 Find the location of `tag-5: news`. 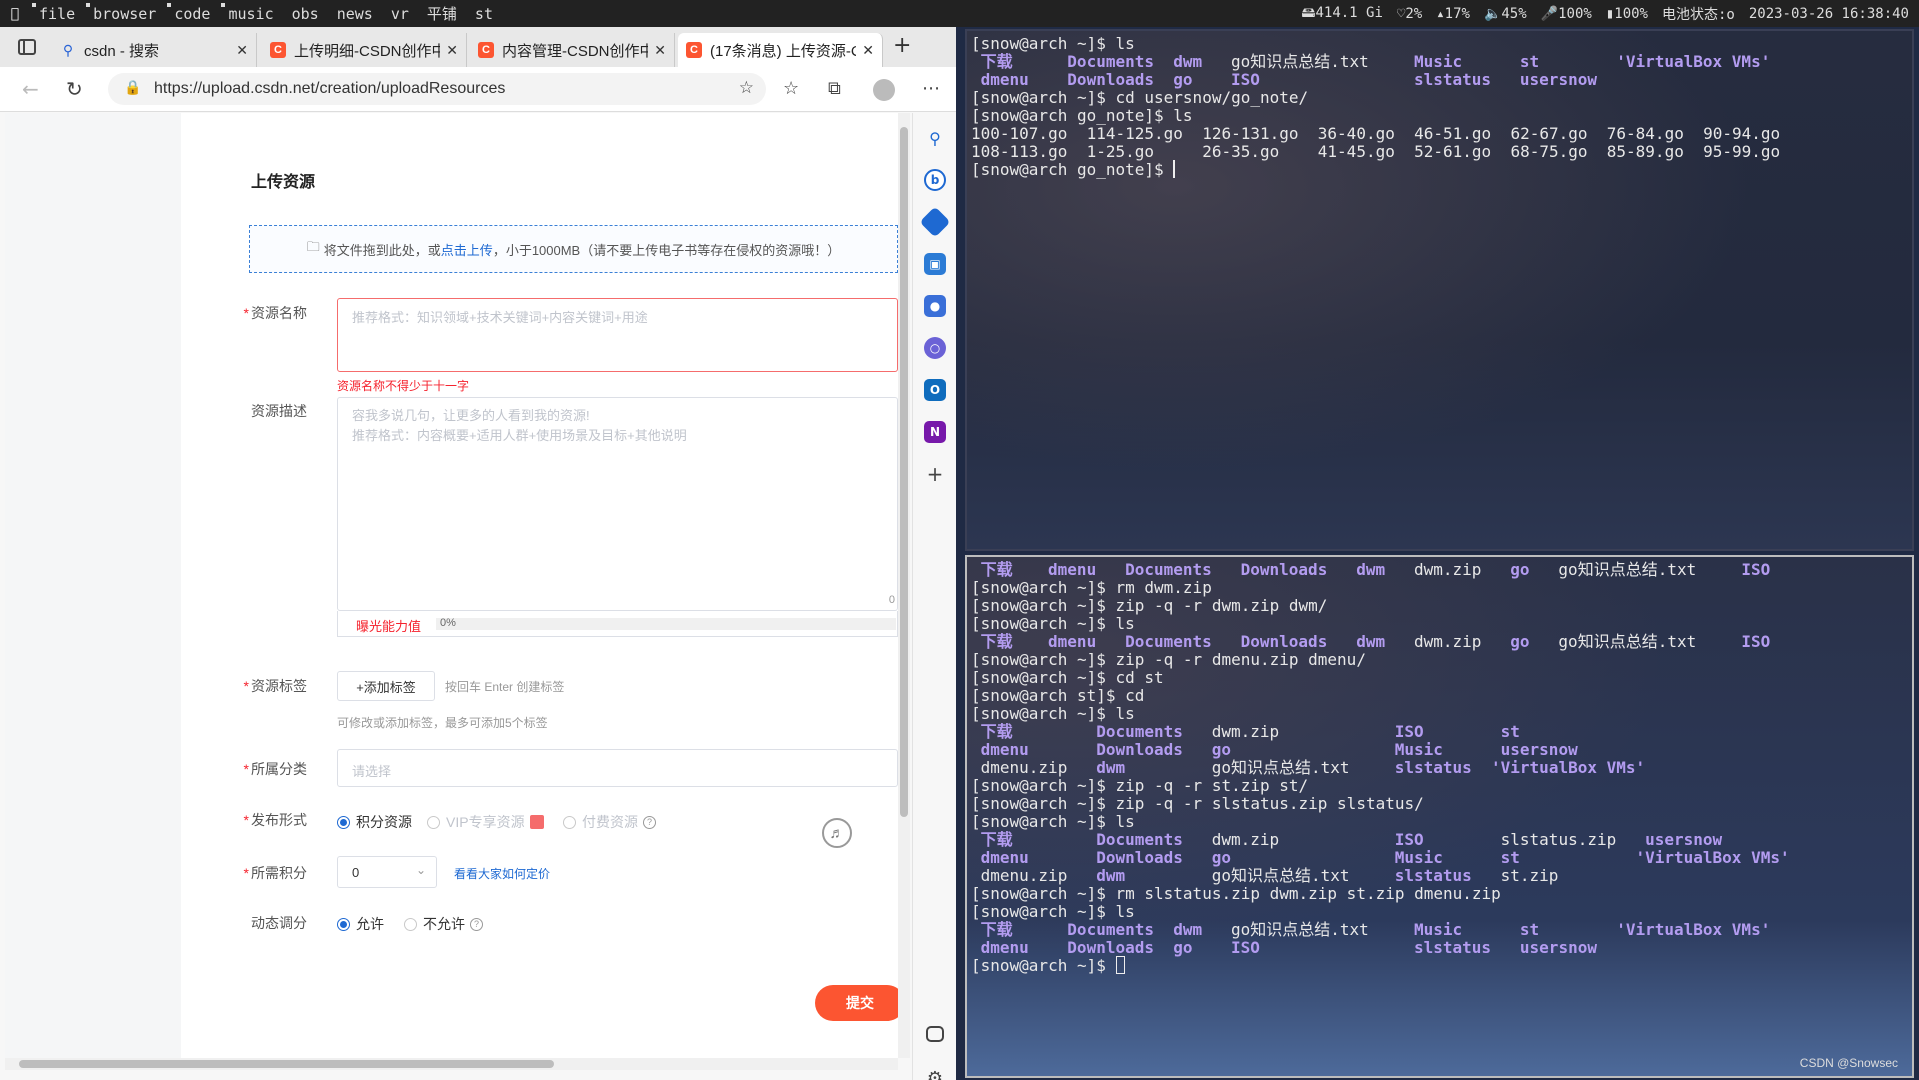

tag-5: news is located at coordinates (355, 13).